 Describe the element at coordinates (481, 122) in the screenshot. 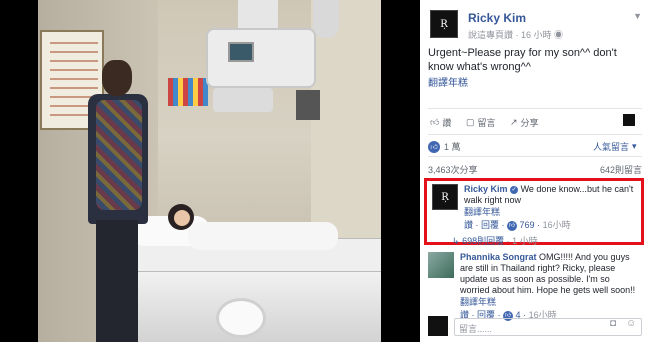

I see `comment-button: ▢ 留言` at that location.